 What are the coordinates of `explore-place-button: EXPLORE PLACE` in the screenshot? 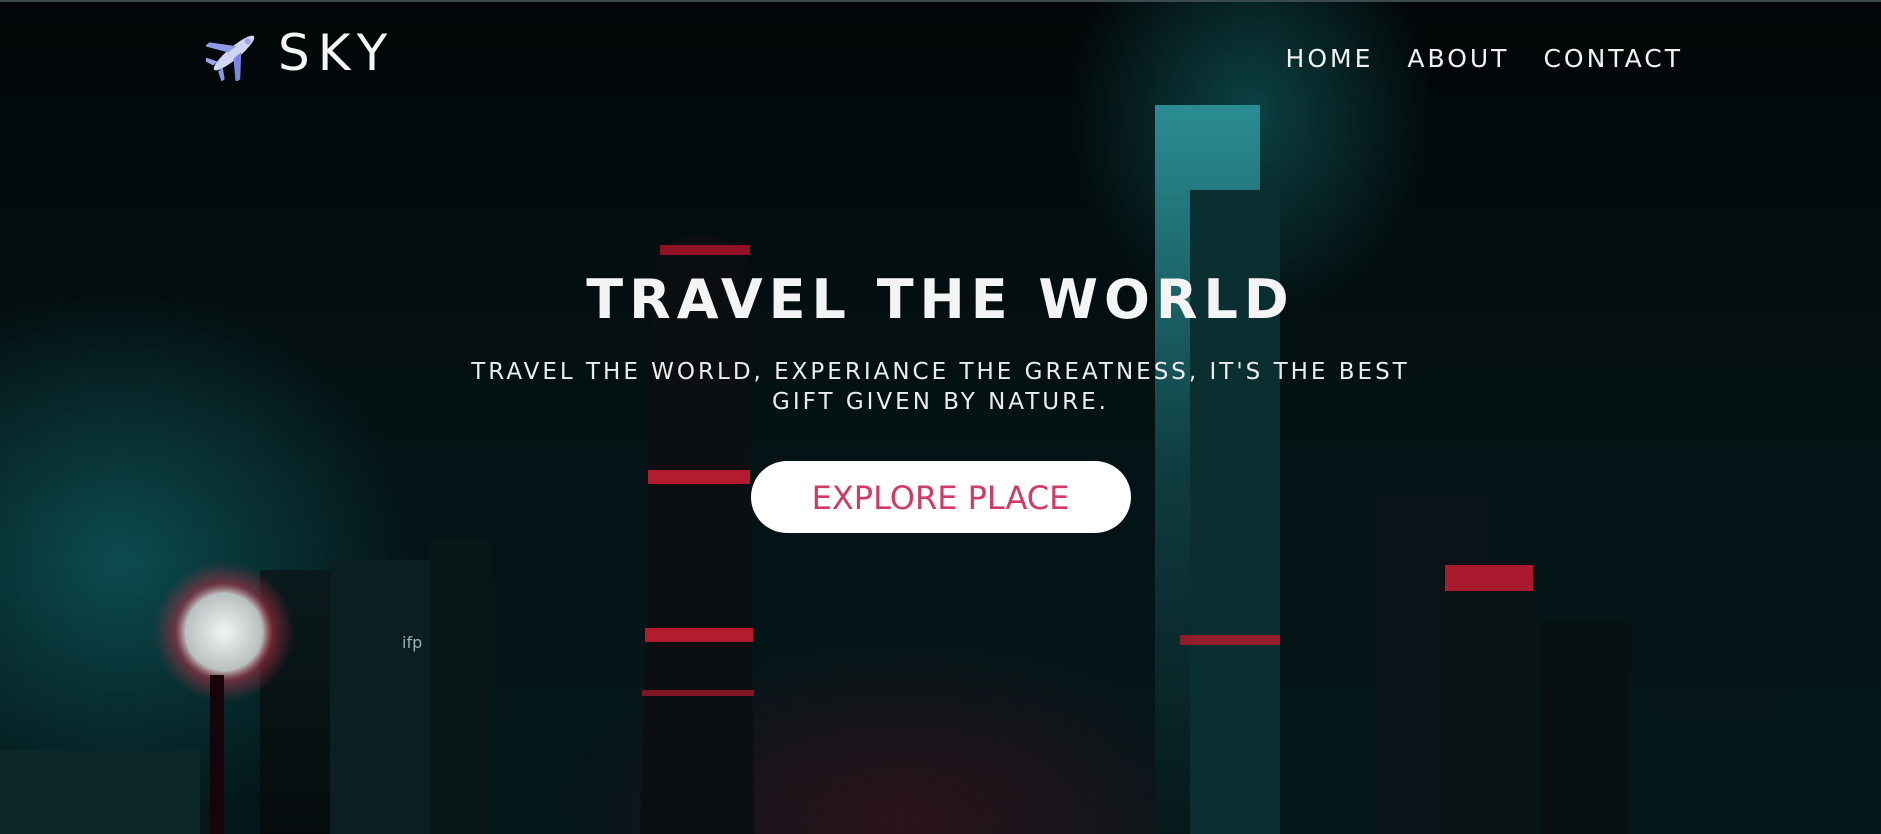 It's located at (940, 497).